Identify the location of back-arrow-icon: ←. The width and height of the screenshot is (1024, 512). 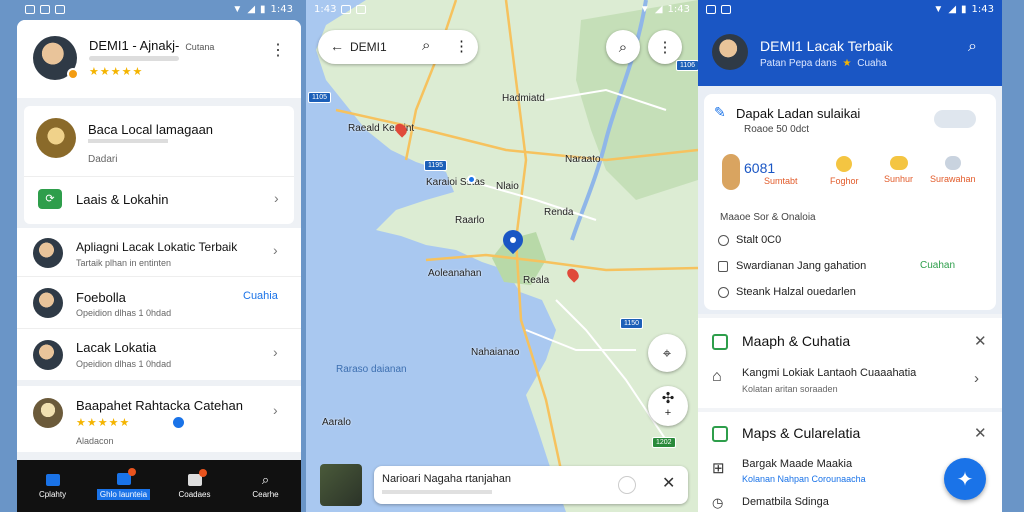
(337, 46).